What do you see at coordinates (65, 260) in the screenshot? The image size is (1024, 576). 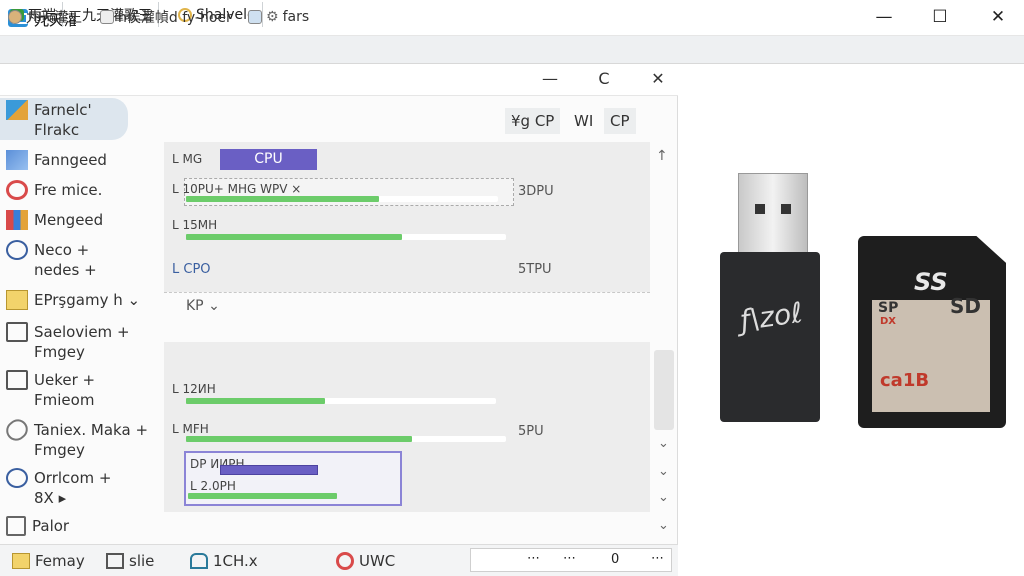 I see `sidebar-item-label: Neco + nedes +` at bounding box center [65, 260].